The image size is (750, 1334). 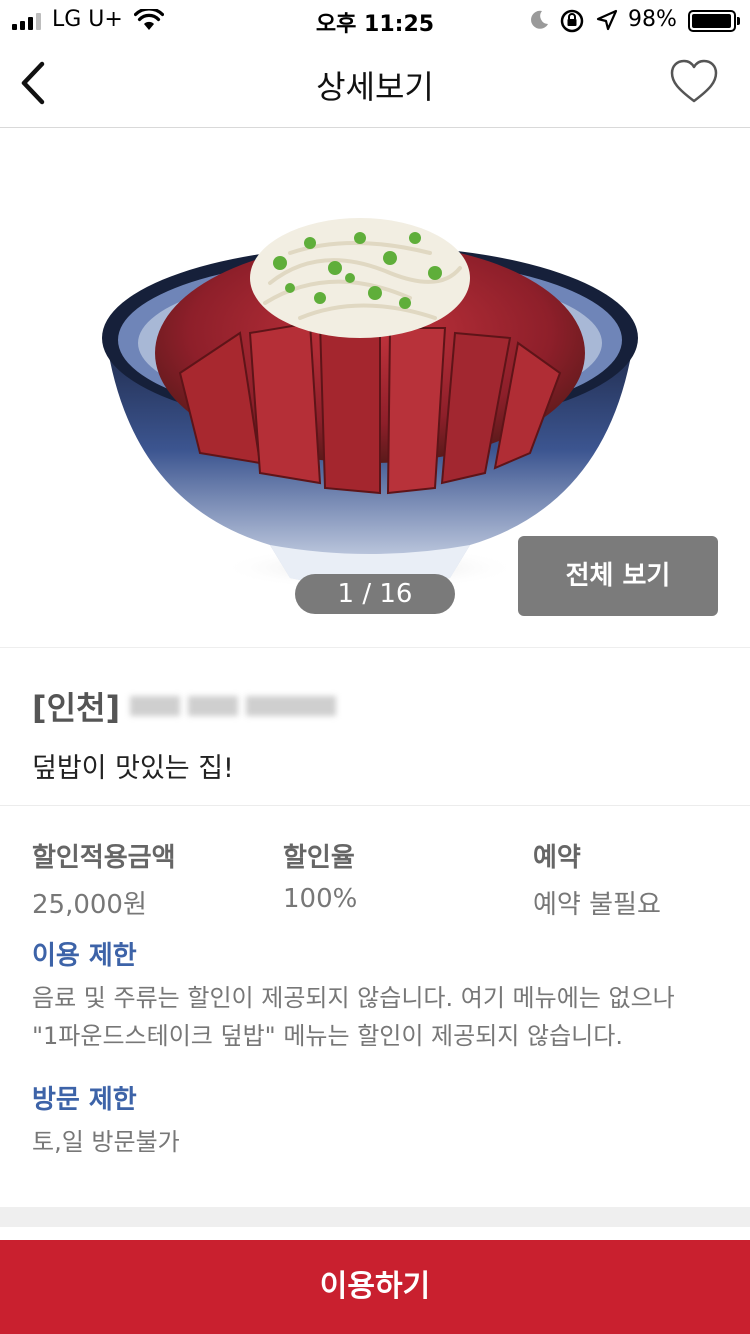 I want to click on image-page-indicator: 1 / 16, so click(x=375, y=594).